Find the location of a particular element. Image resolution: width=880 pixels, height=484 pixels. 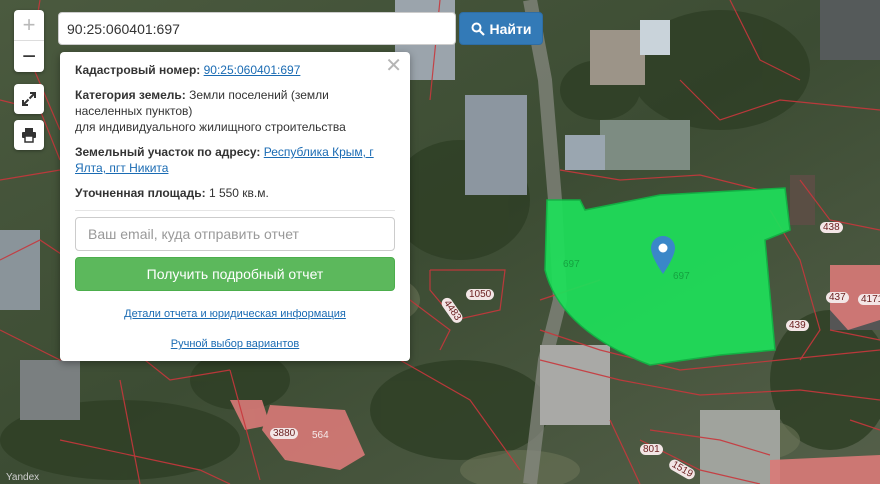

area-value: 1 550 кв.м. is located at coordinates (238, 193).